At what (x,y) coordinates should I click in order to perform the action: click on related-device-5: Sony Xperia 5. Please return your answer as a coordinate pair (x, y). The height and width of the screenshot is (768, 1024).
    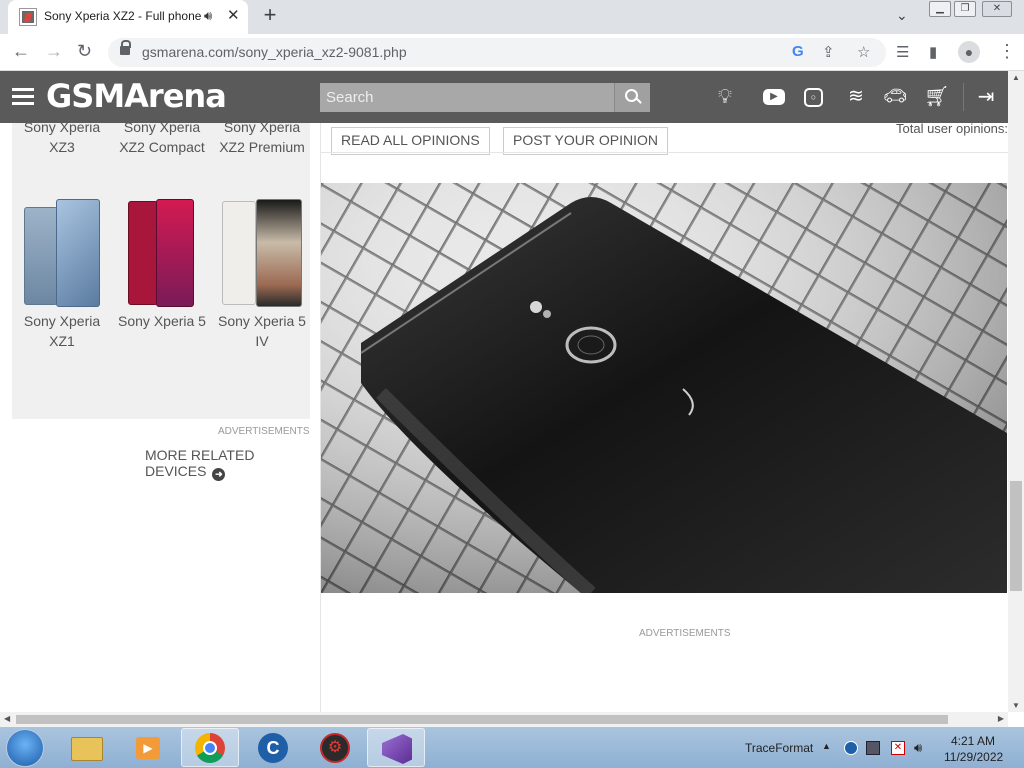
    Looking at the image, I should click on (162, 265).